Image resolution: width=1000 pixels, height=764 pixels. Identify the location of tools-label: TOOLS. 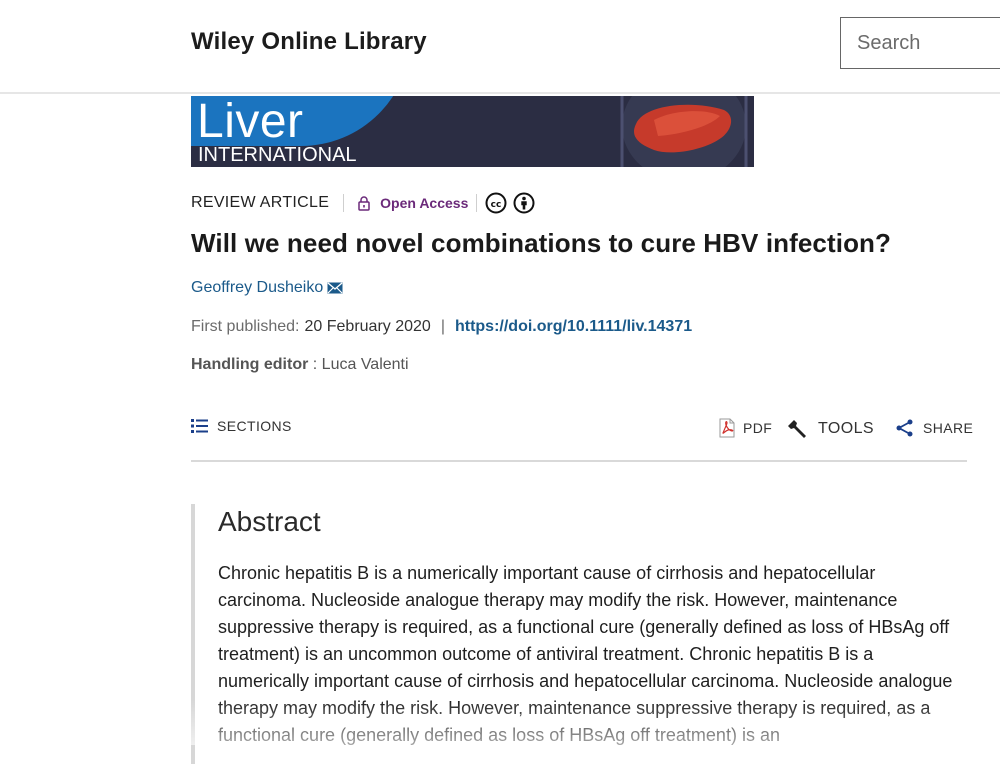
(846, 428).